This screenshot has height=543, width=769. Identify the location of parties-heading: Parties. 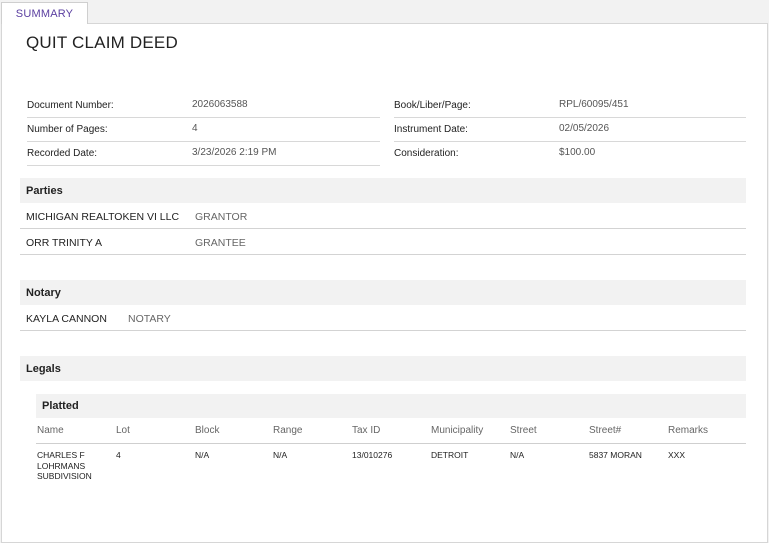
(383, 190).